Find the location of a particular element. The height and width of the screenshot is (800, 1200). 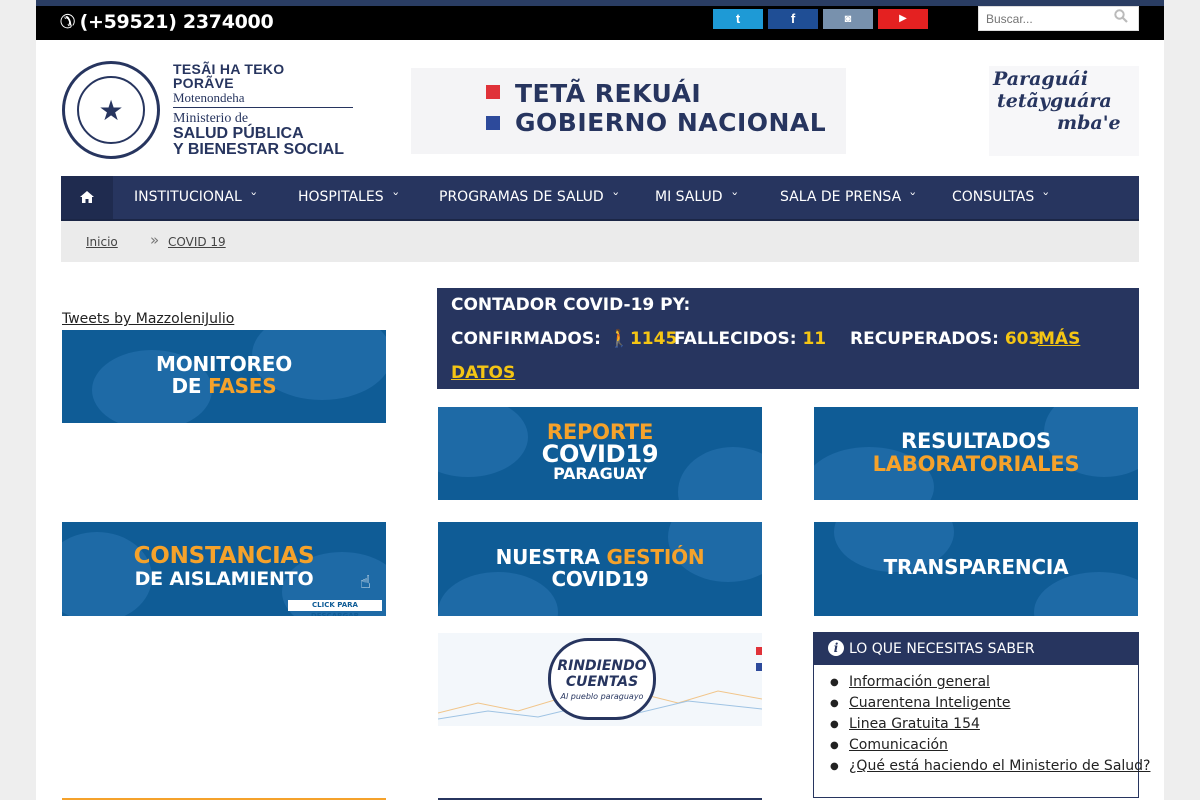

list-item: ● Información general is located at coordinates (910, 682).